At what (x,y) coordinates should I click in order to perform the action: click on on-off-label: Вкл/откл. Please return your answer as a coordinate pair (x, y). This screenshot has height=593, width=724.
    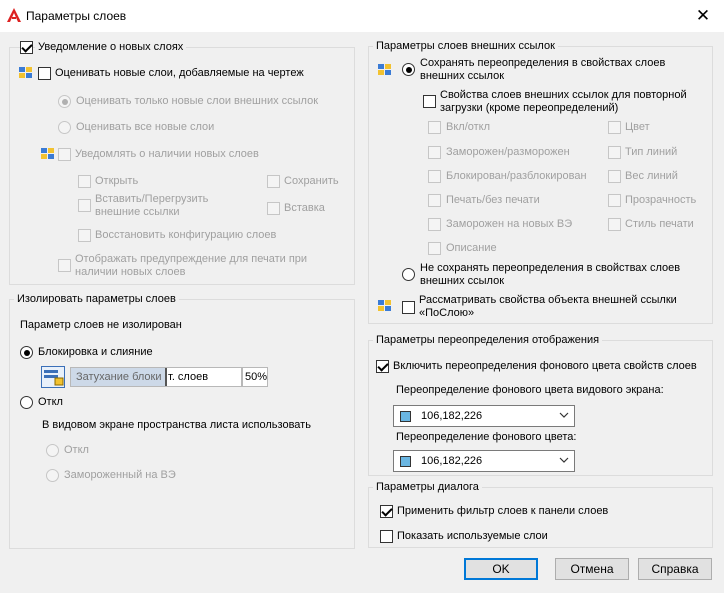
    Looking at the image, I should click on (468, 127).